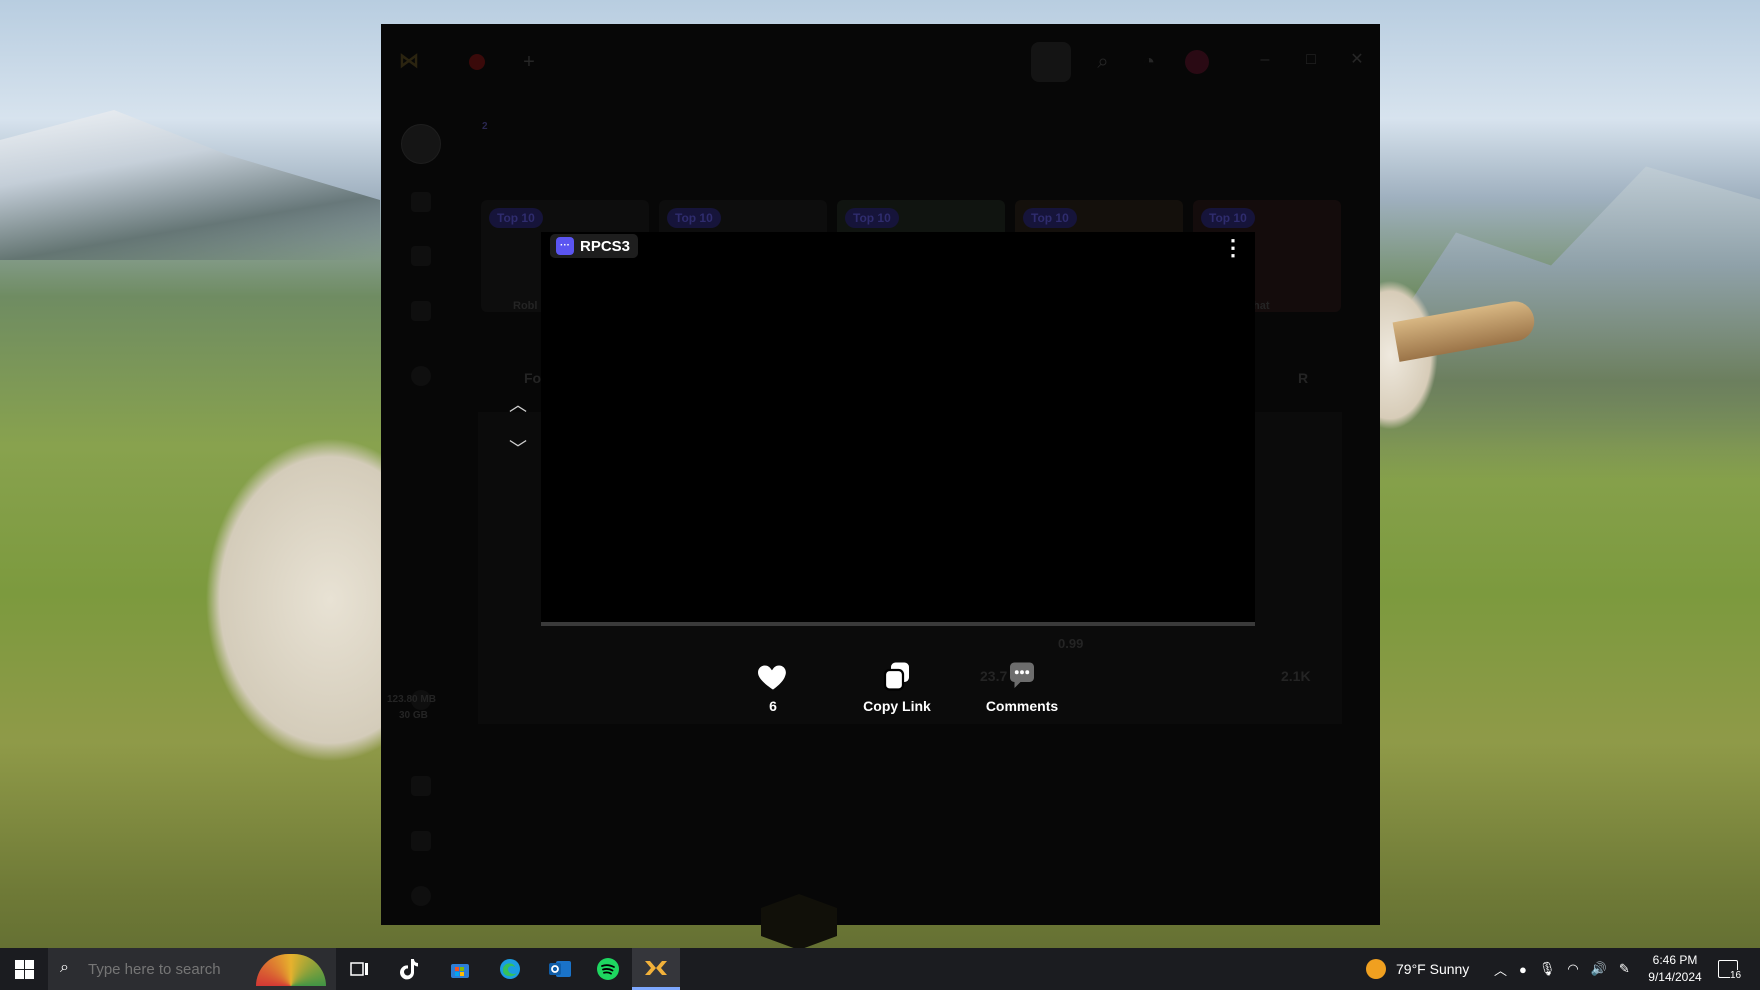 This screenshot has height=990, width=1760. What do you see at coordinates (1265, 60) in the screenshot?
I see `minimize-button: –` at bounding box center [1265, 60].